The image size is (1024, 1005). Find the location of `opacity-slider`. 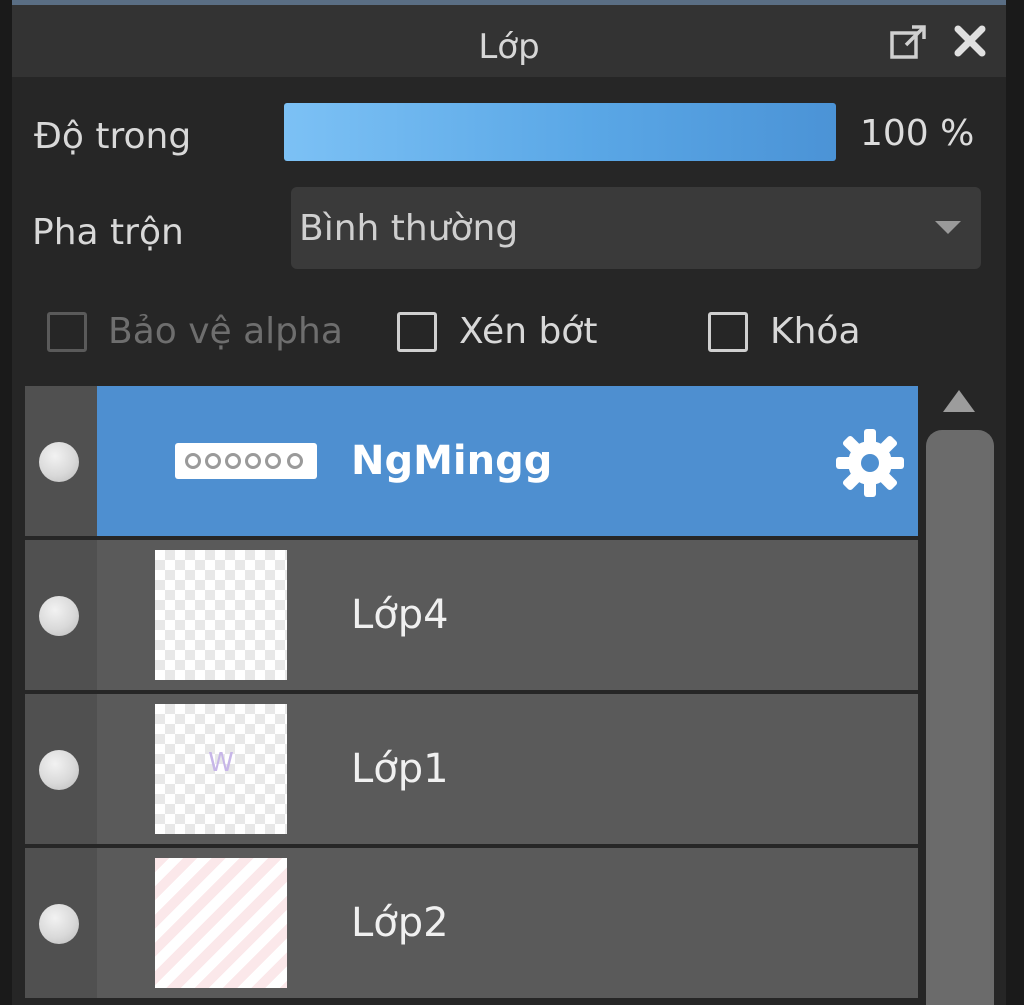

opacity-slider is located at coordinates (560, 132).